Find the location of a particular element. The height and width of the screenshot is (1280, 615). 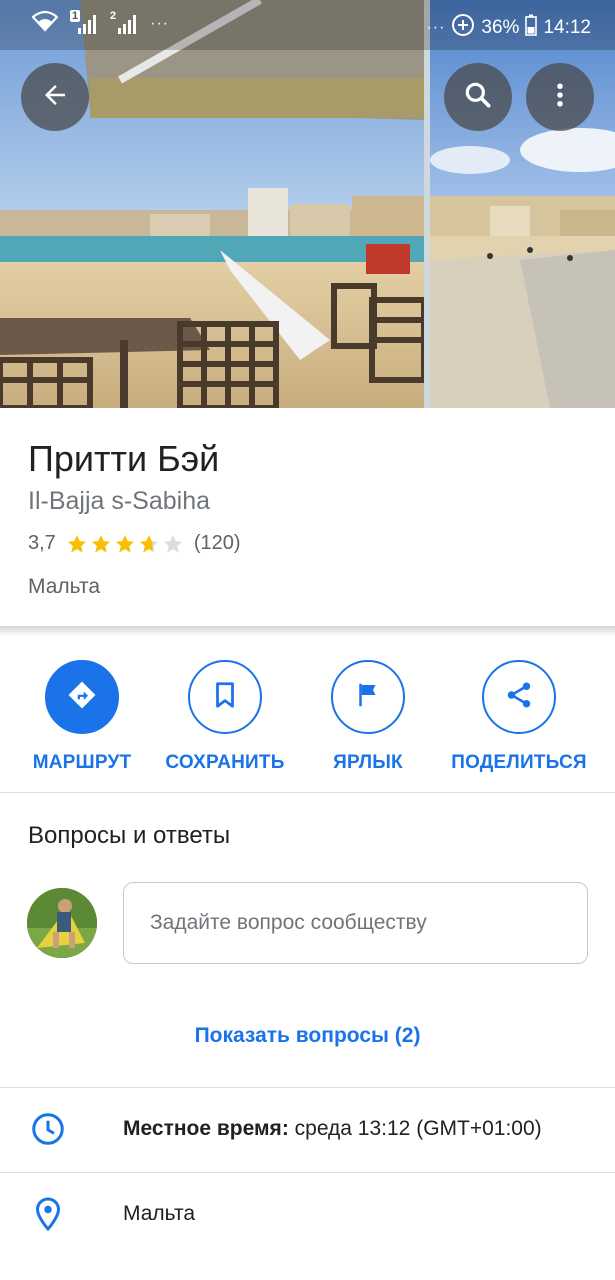

sim2-badge: 2 is located at coordinates (113, 15).